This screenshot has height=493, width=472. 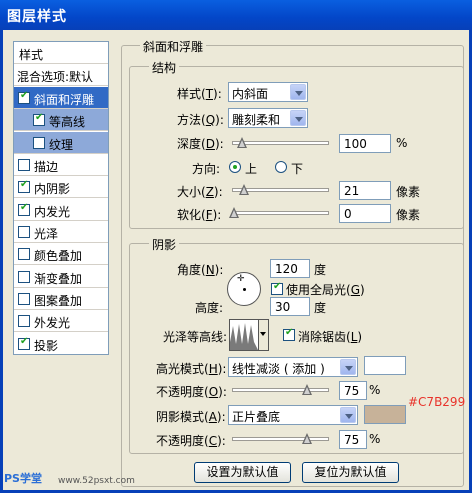 I want to click on technique-label: 方法(Q):, so click(x=200, y=120).